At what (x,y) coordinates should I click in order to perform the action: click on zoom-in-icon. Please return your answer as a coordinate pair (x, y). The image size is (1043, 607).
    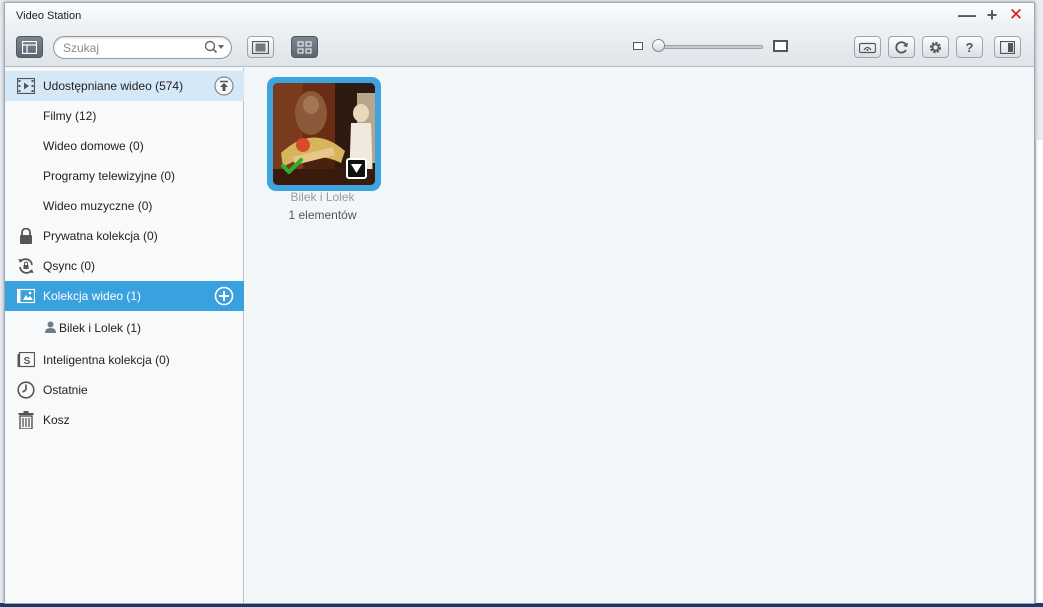
    Looking at the image, I should click on (780, 46).